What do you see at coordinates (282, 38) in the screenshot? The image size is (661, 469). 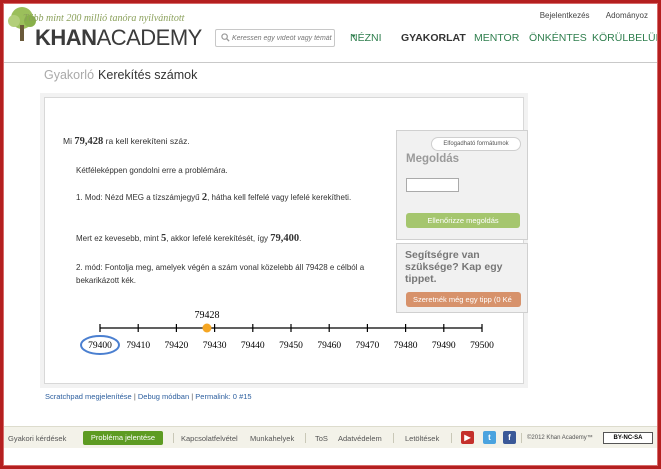 I see `search-input` at bounding box center [282, 38].